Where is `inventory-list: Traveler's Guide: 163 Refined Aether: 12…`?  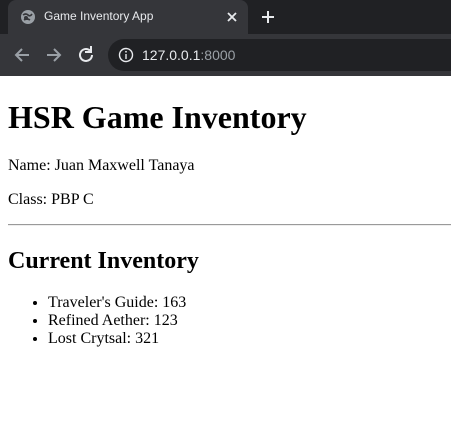
inventory-list: Traveler's Guide: 163 Refined Aether: 12… is located at coordinates (97, 321).